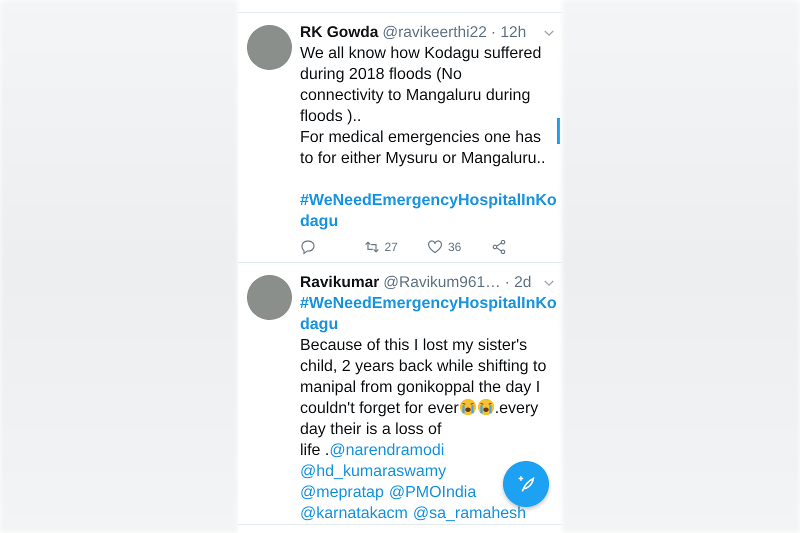 The height and width of the screenshot is (533, 800). I want to click on share-icon, so click(498, 247).